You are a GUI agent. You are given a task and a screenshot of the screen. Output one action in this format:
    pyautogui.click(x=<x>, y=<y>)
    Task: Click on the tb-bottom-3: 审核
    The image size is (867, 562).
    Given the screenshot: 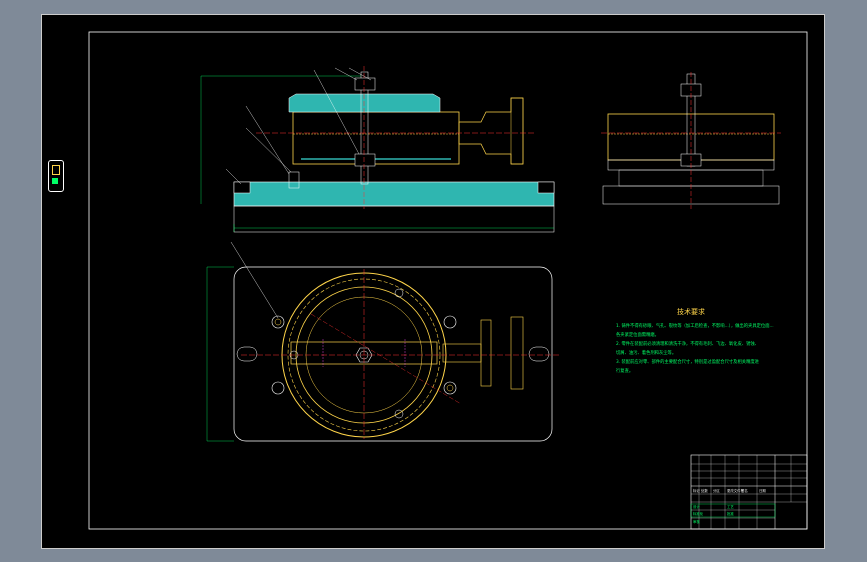 What is the action you would take?
    pyautogui.click(x=696, y=521)
    